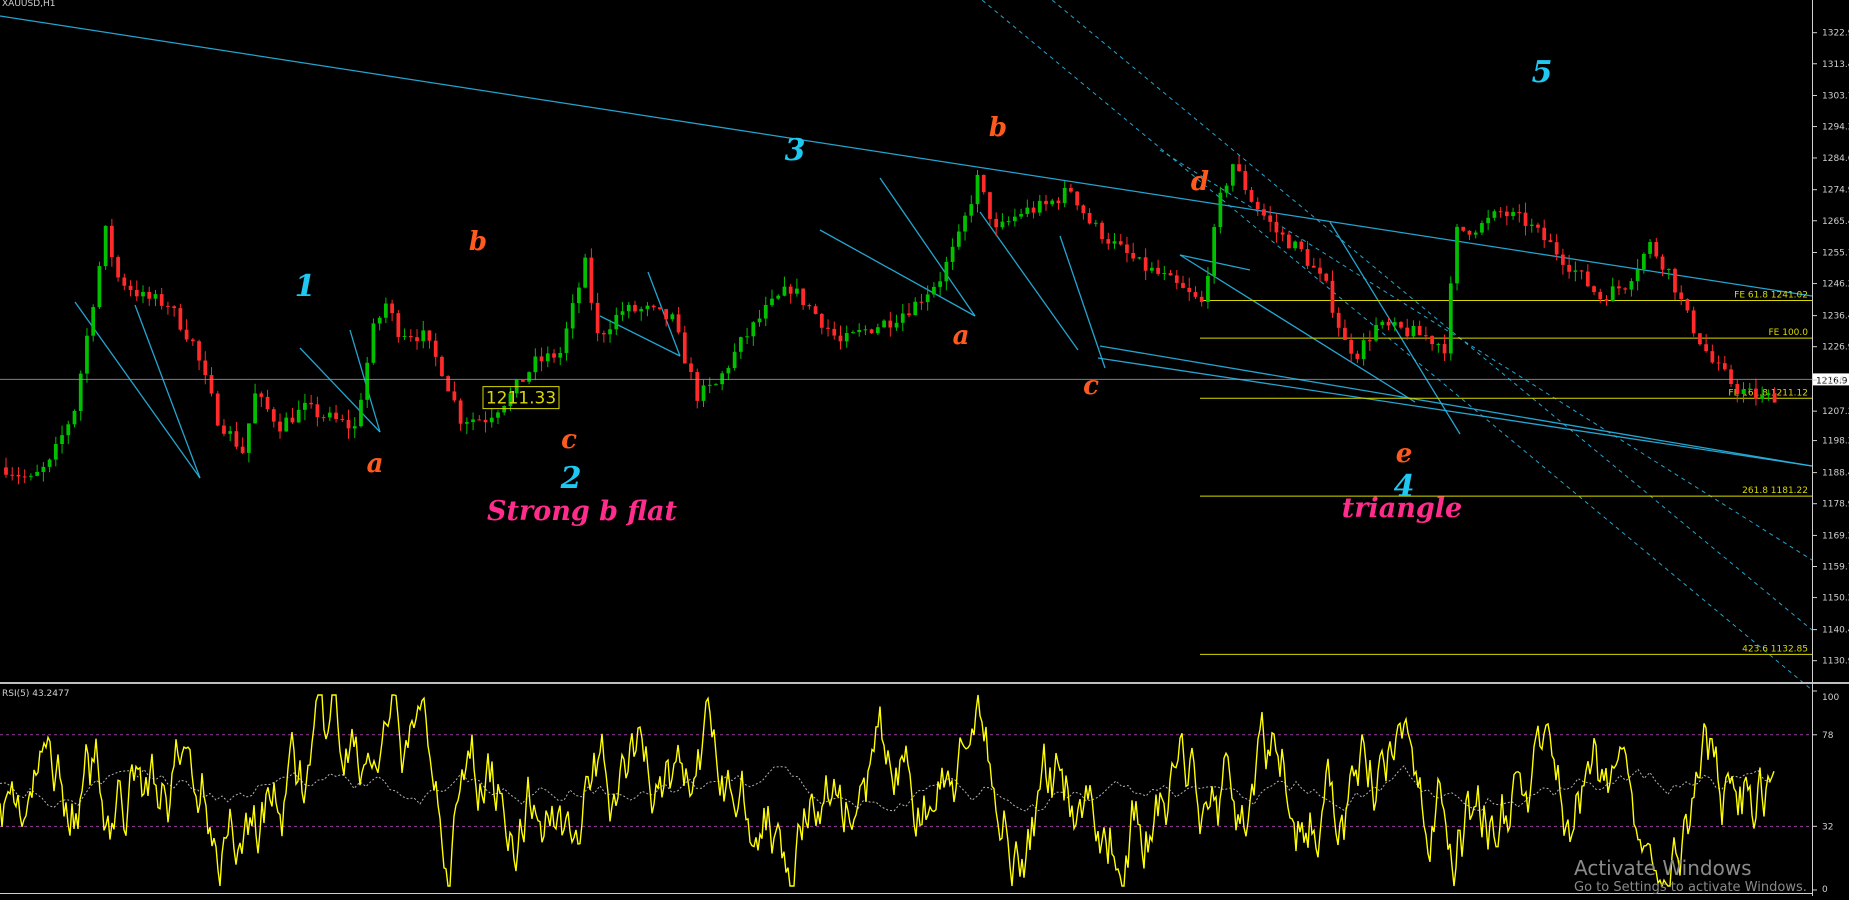 The height and width of the screenshot is (900, 1849). Describe the element at coordinates (1835, 96) in the screenshot. I see `price-axis-label: 1303.7` at that location.